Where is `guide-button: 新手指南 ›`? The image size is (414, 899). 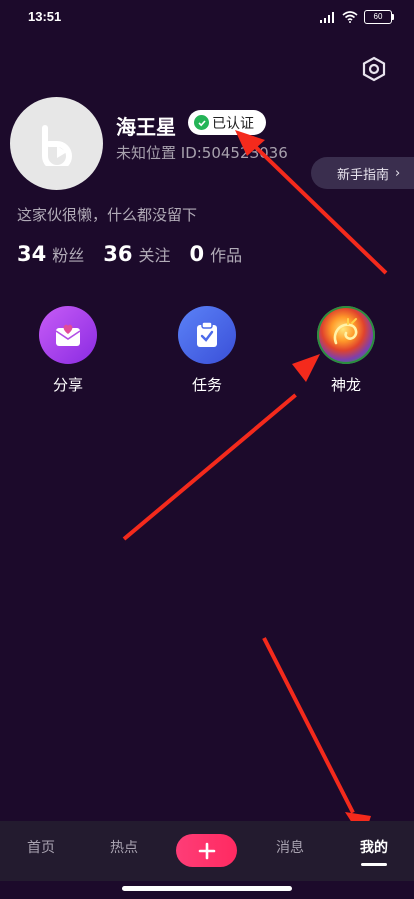 guide-button: 新手指南 › is located at coordinates (362, 173).